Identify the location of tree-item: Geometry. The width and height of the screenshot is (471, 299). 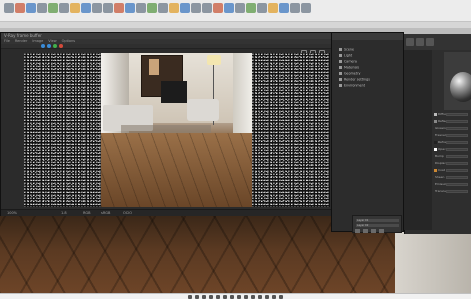
(369, 73).